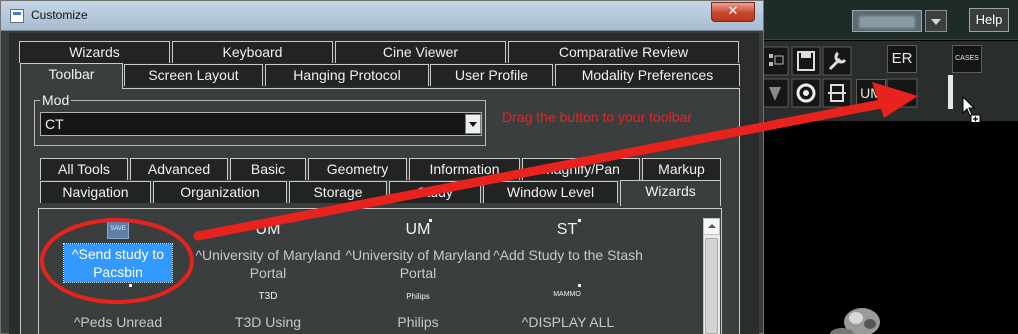 This screenshot has width=1018, height=334. I want to click on peds-icon, so click(118, 295).